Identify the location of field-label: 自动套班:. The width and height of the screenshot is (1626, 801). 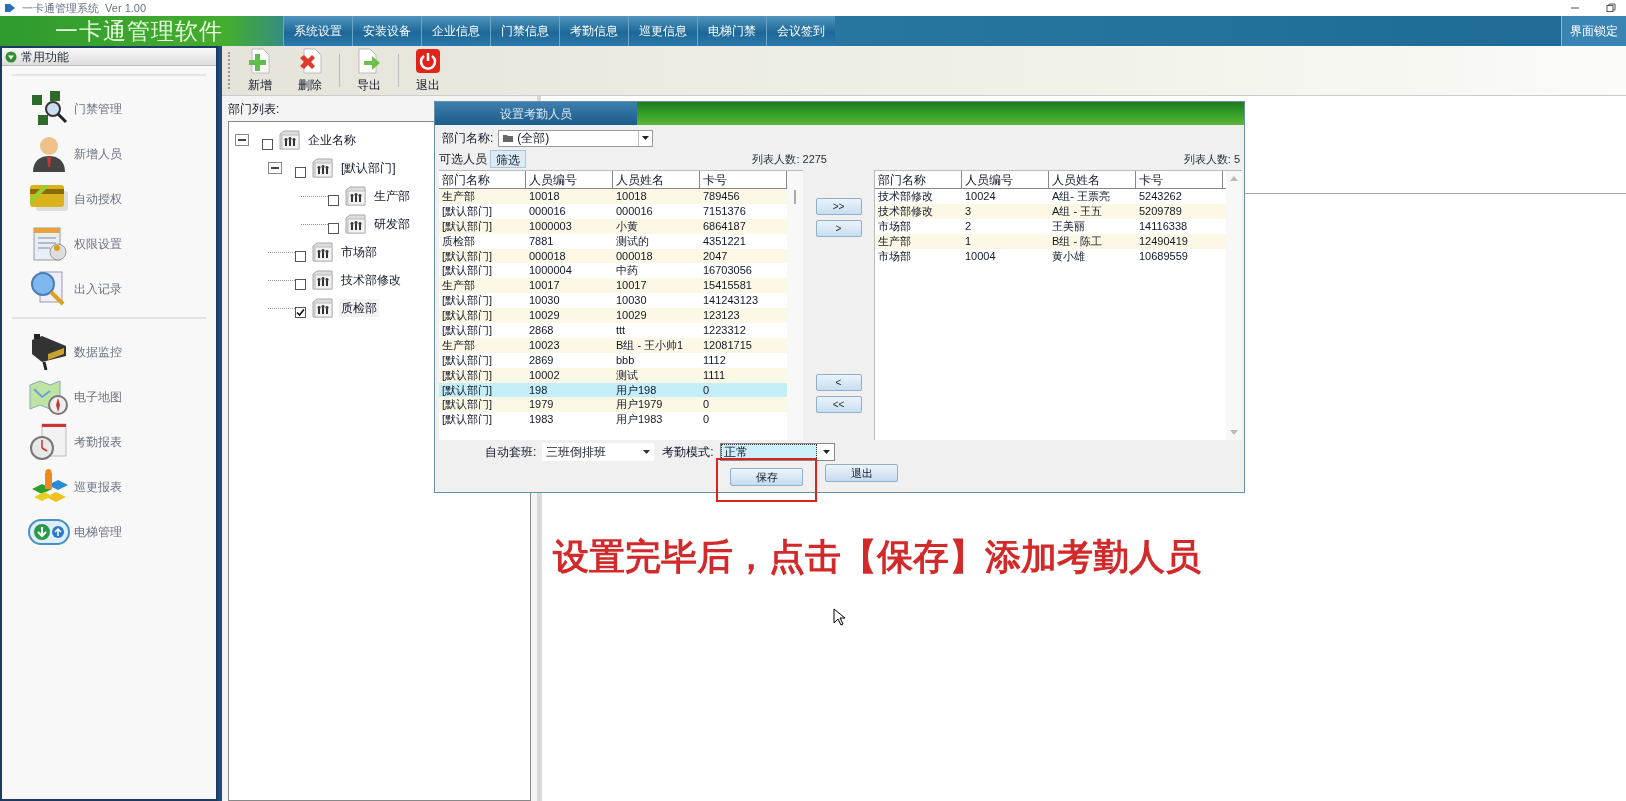
(511, 452).